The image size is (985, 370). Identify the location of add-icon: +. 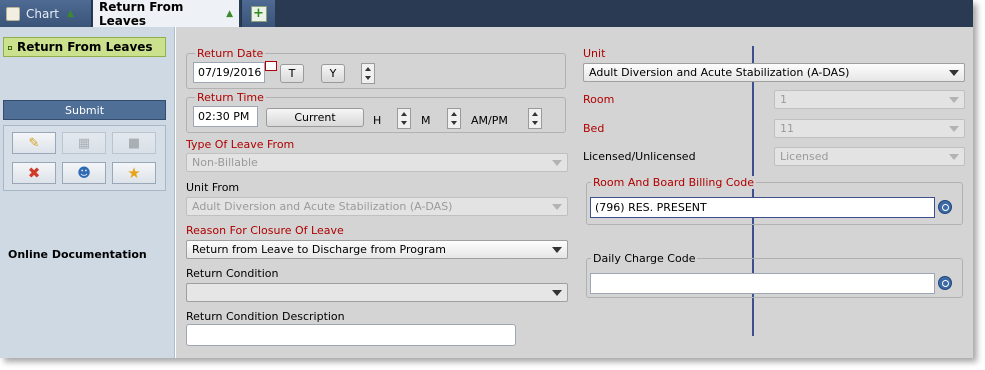
(258, 13).